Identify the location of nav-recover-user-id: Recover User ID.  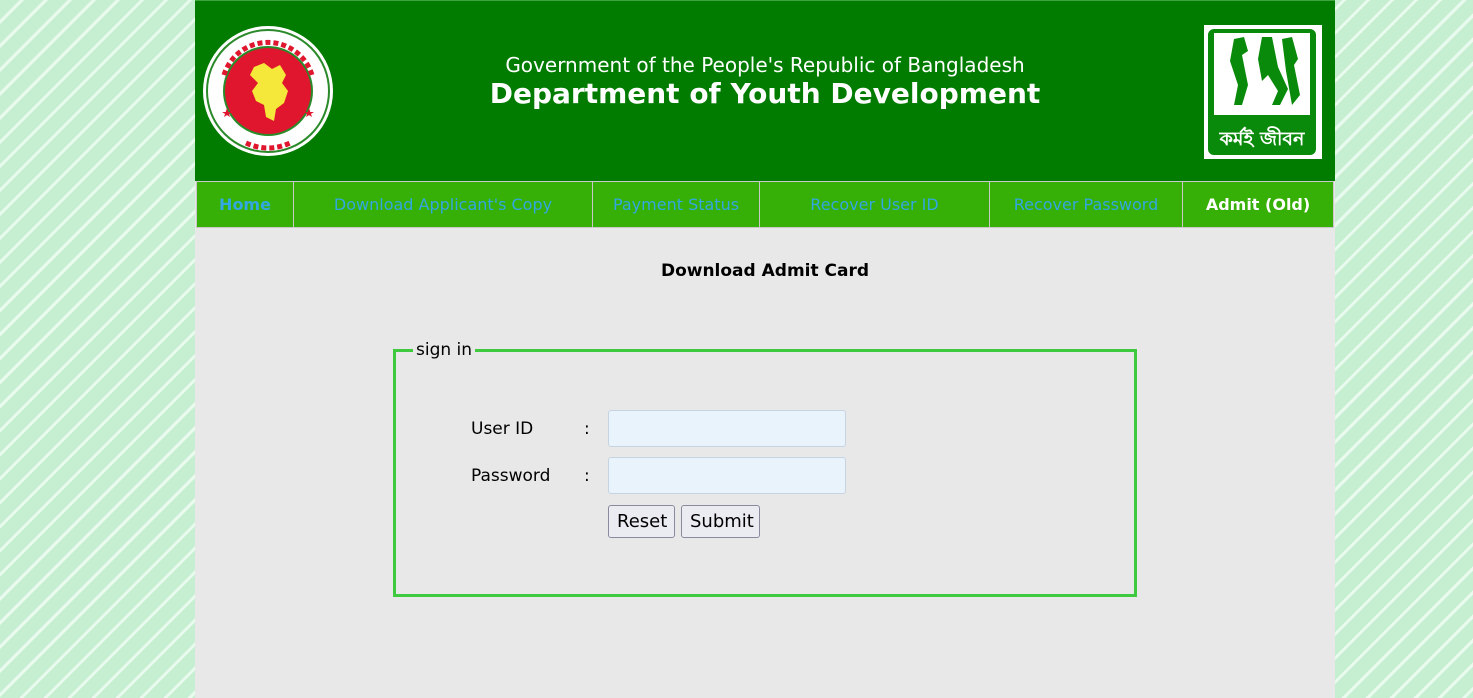
(875, 204).